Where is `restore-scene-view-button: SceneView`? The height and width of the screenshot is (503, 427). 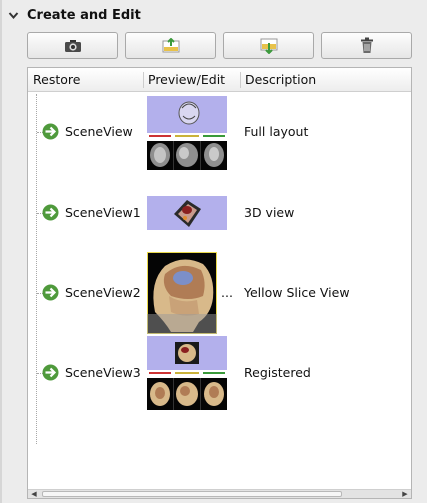
restore-scene-view-button: SceneView is located at coordinates (87, 131).